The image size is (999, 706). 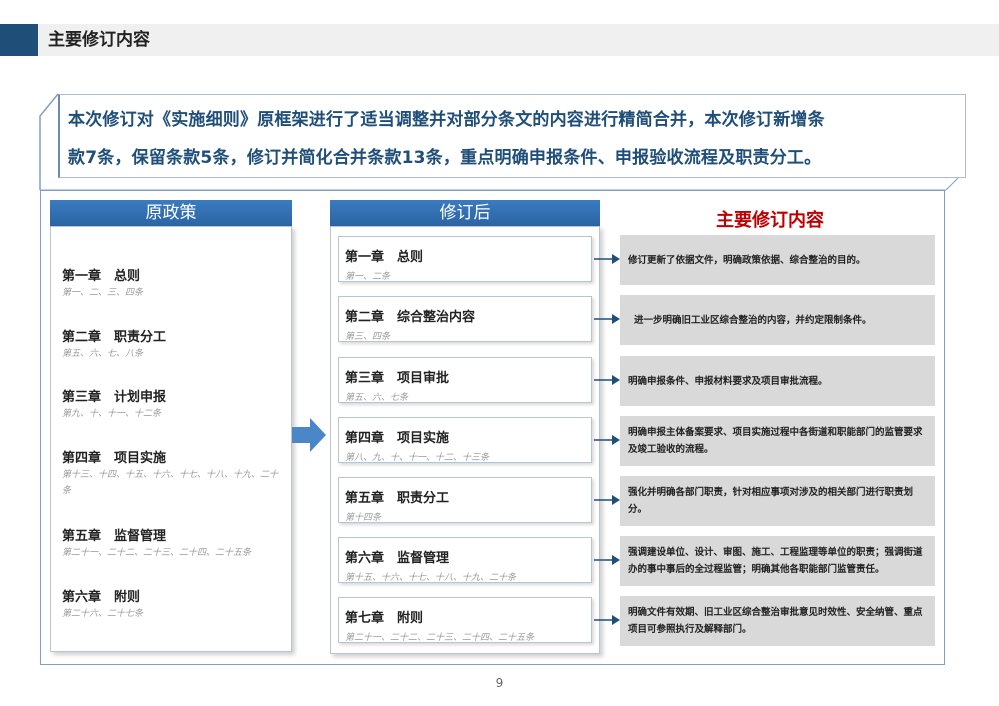 I want to click on revised-chapter-7: 第七章 附则 第二十一、二十二、二十三、二十四、二十五条, so click(x=465, y=620).